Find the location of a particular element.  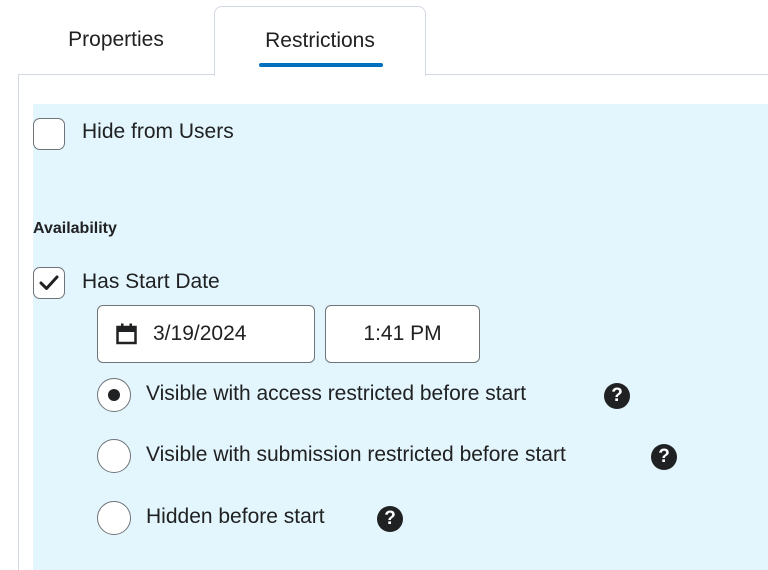

has-start-date-label: Has Start Date is located at coordinates (151, 281).